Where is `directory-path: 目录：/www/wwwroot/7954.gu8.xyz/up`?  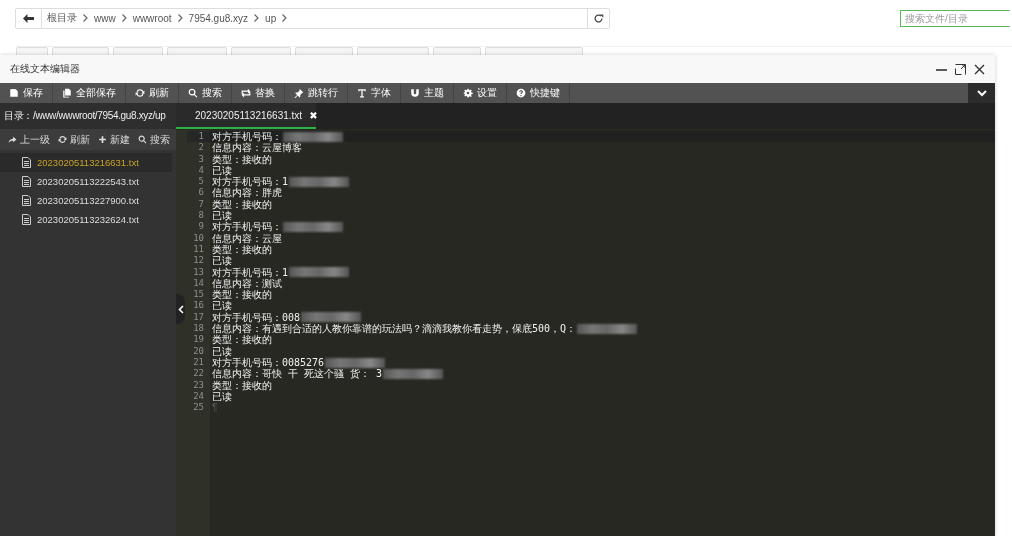
directory-path: 目录：/www/wwwroot/7954.gu8.xyz/up is located at coordinates (88, 116).